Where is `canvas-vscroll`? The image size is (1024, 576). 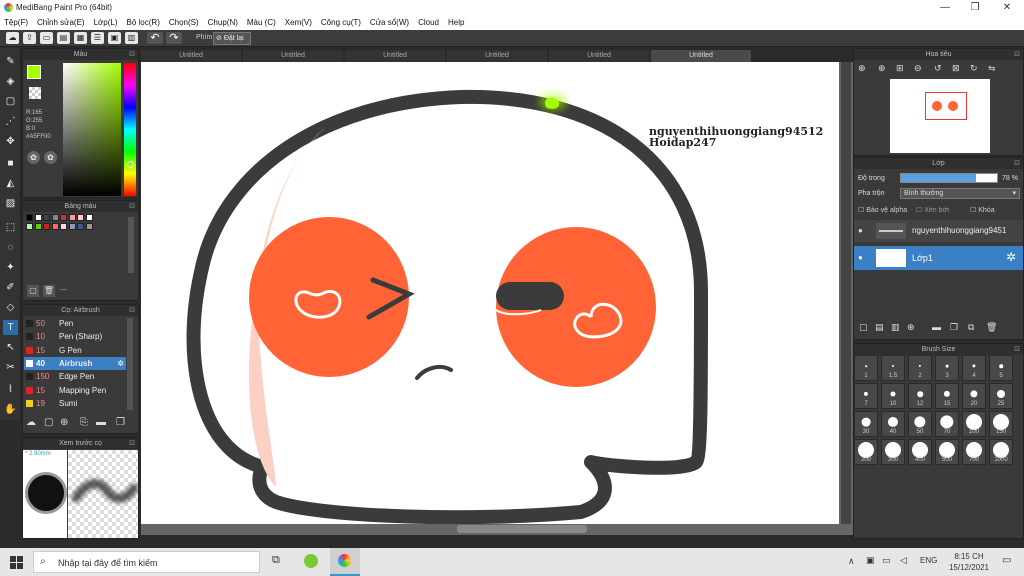 canvas-vscroll is located at coordinates (846, 293).